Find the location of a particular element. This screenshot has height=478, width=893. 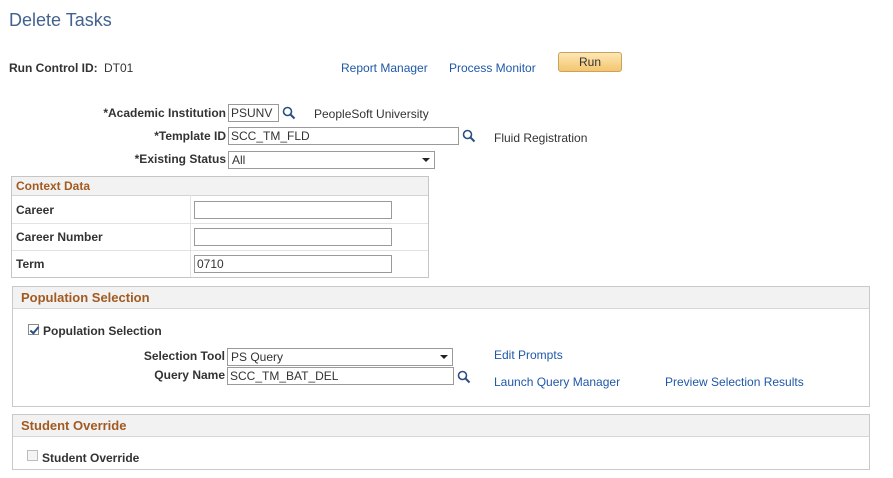

student-override-title: Student Override is located at coordinates (74, 425).